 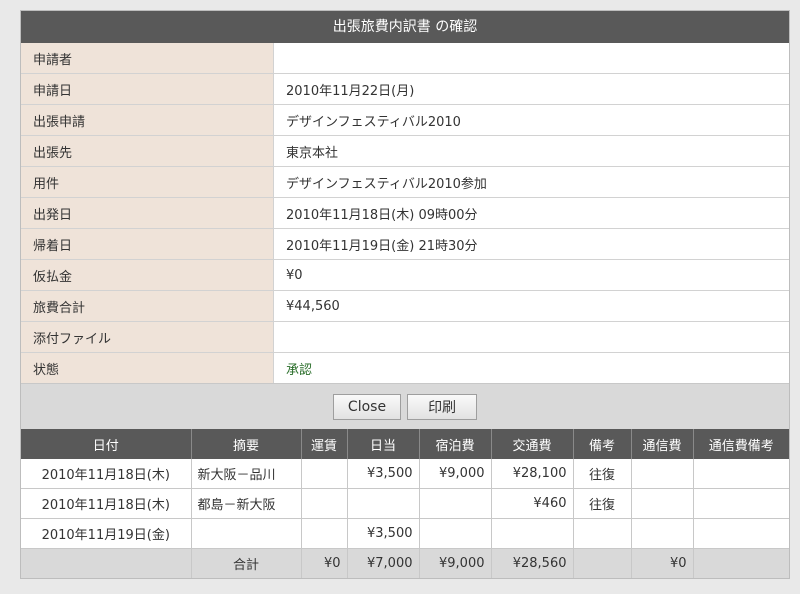 I want to click on lodging-cell: ¥9,000, so click(x=455, y=474).